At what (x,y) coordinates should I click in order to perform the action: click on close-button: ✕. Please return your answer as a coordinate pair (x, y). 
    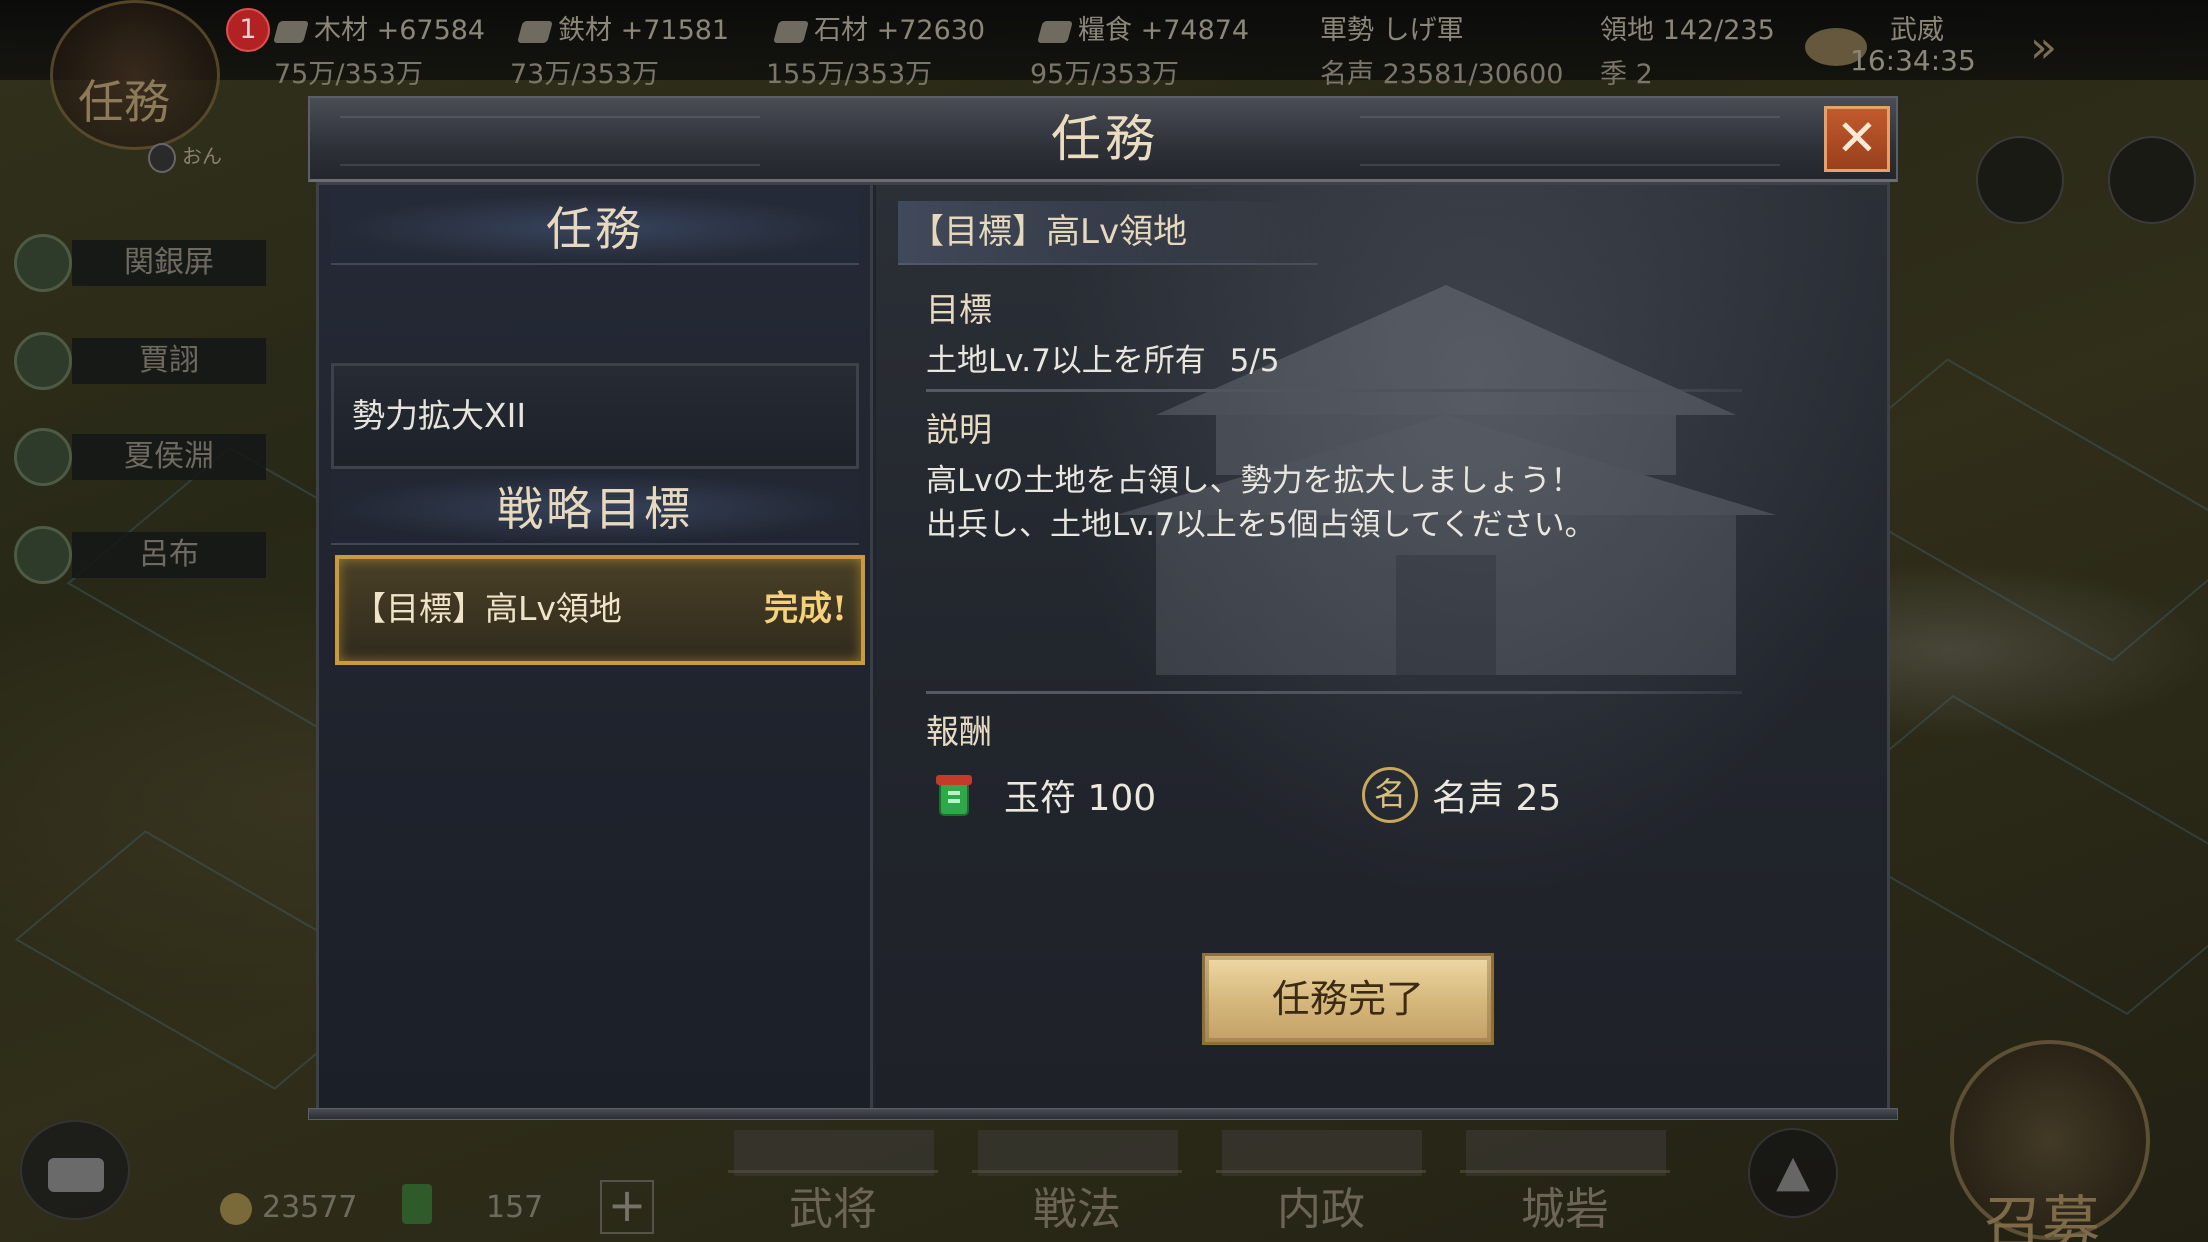
    Looking at the image, I should click on (1857, 139).